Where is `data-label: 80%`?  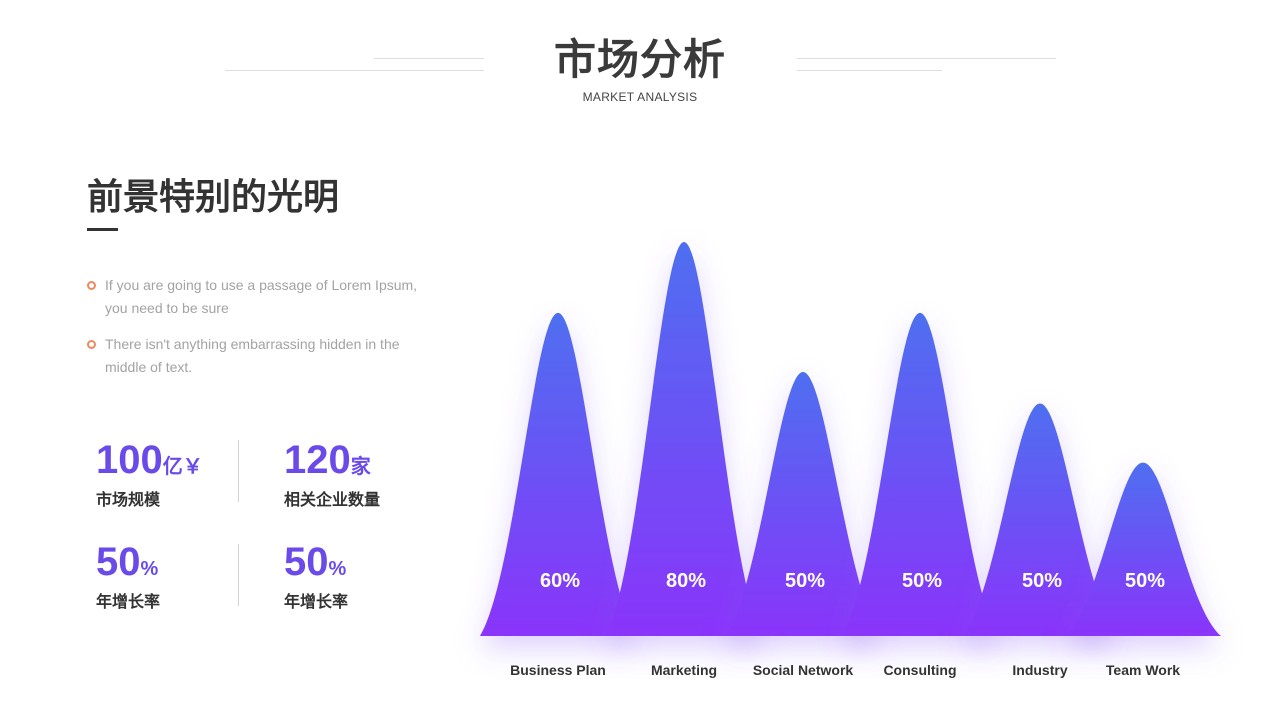 data-label: 80% is located at coordinates (686, 581).